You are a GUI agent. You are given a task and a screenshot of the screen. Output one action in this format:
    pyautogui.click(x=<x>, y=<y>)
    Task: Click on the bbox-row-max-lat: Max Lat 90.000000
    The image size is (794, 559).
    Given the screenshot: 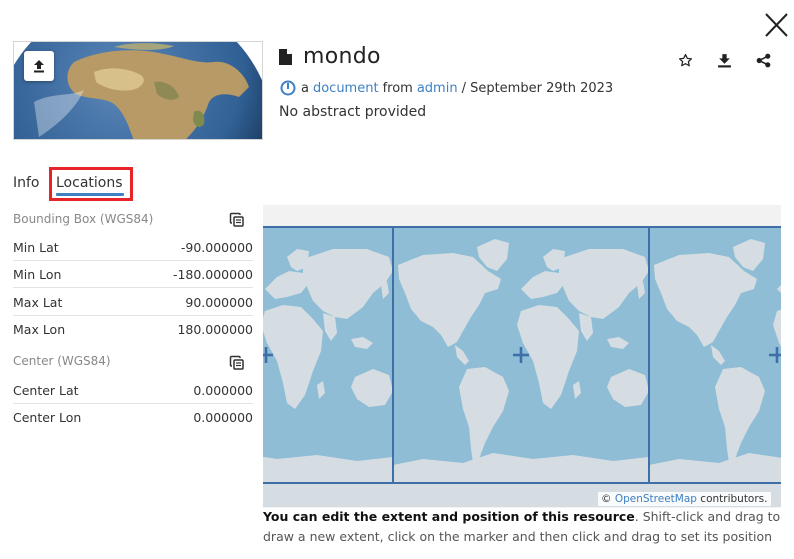 What is the action you would take?
    pyautogui.click(x=133, y=302)
    